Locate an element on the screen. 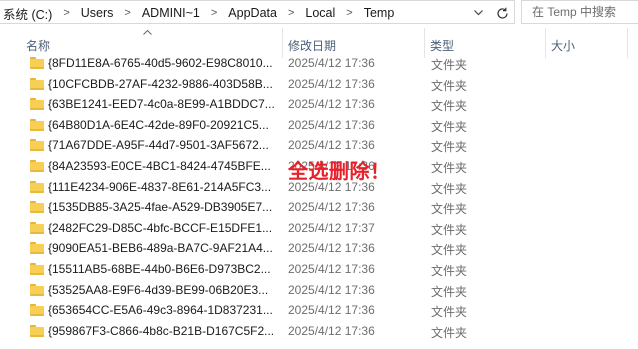  column-header-type: 类型 is located at coordinates (442, 45).